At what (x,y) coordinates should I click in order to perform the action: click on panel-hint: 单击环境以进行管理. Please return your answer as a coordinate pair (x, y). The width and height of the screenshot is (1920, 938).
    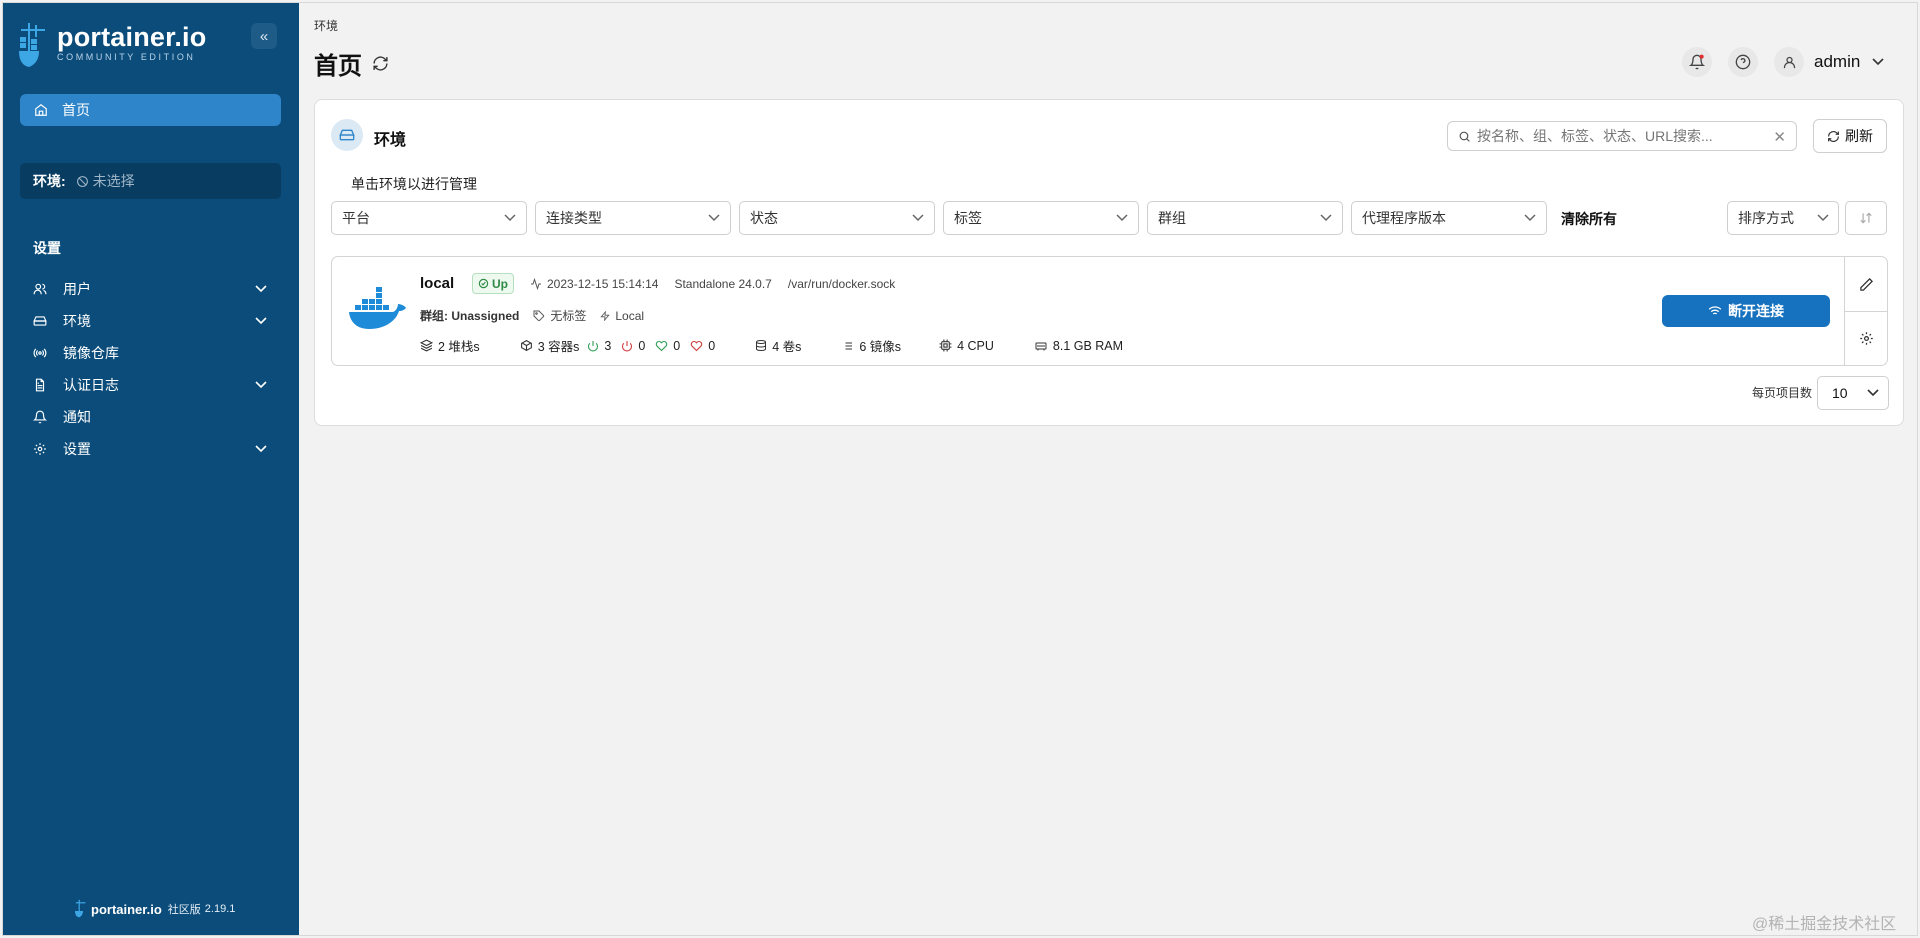
    Looking at the image, I should click on (414, 184).